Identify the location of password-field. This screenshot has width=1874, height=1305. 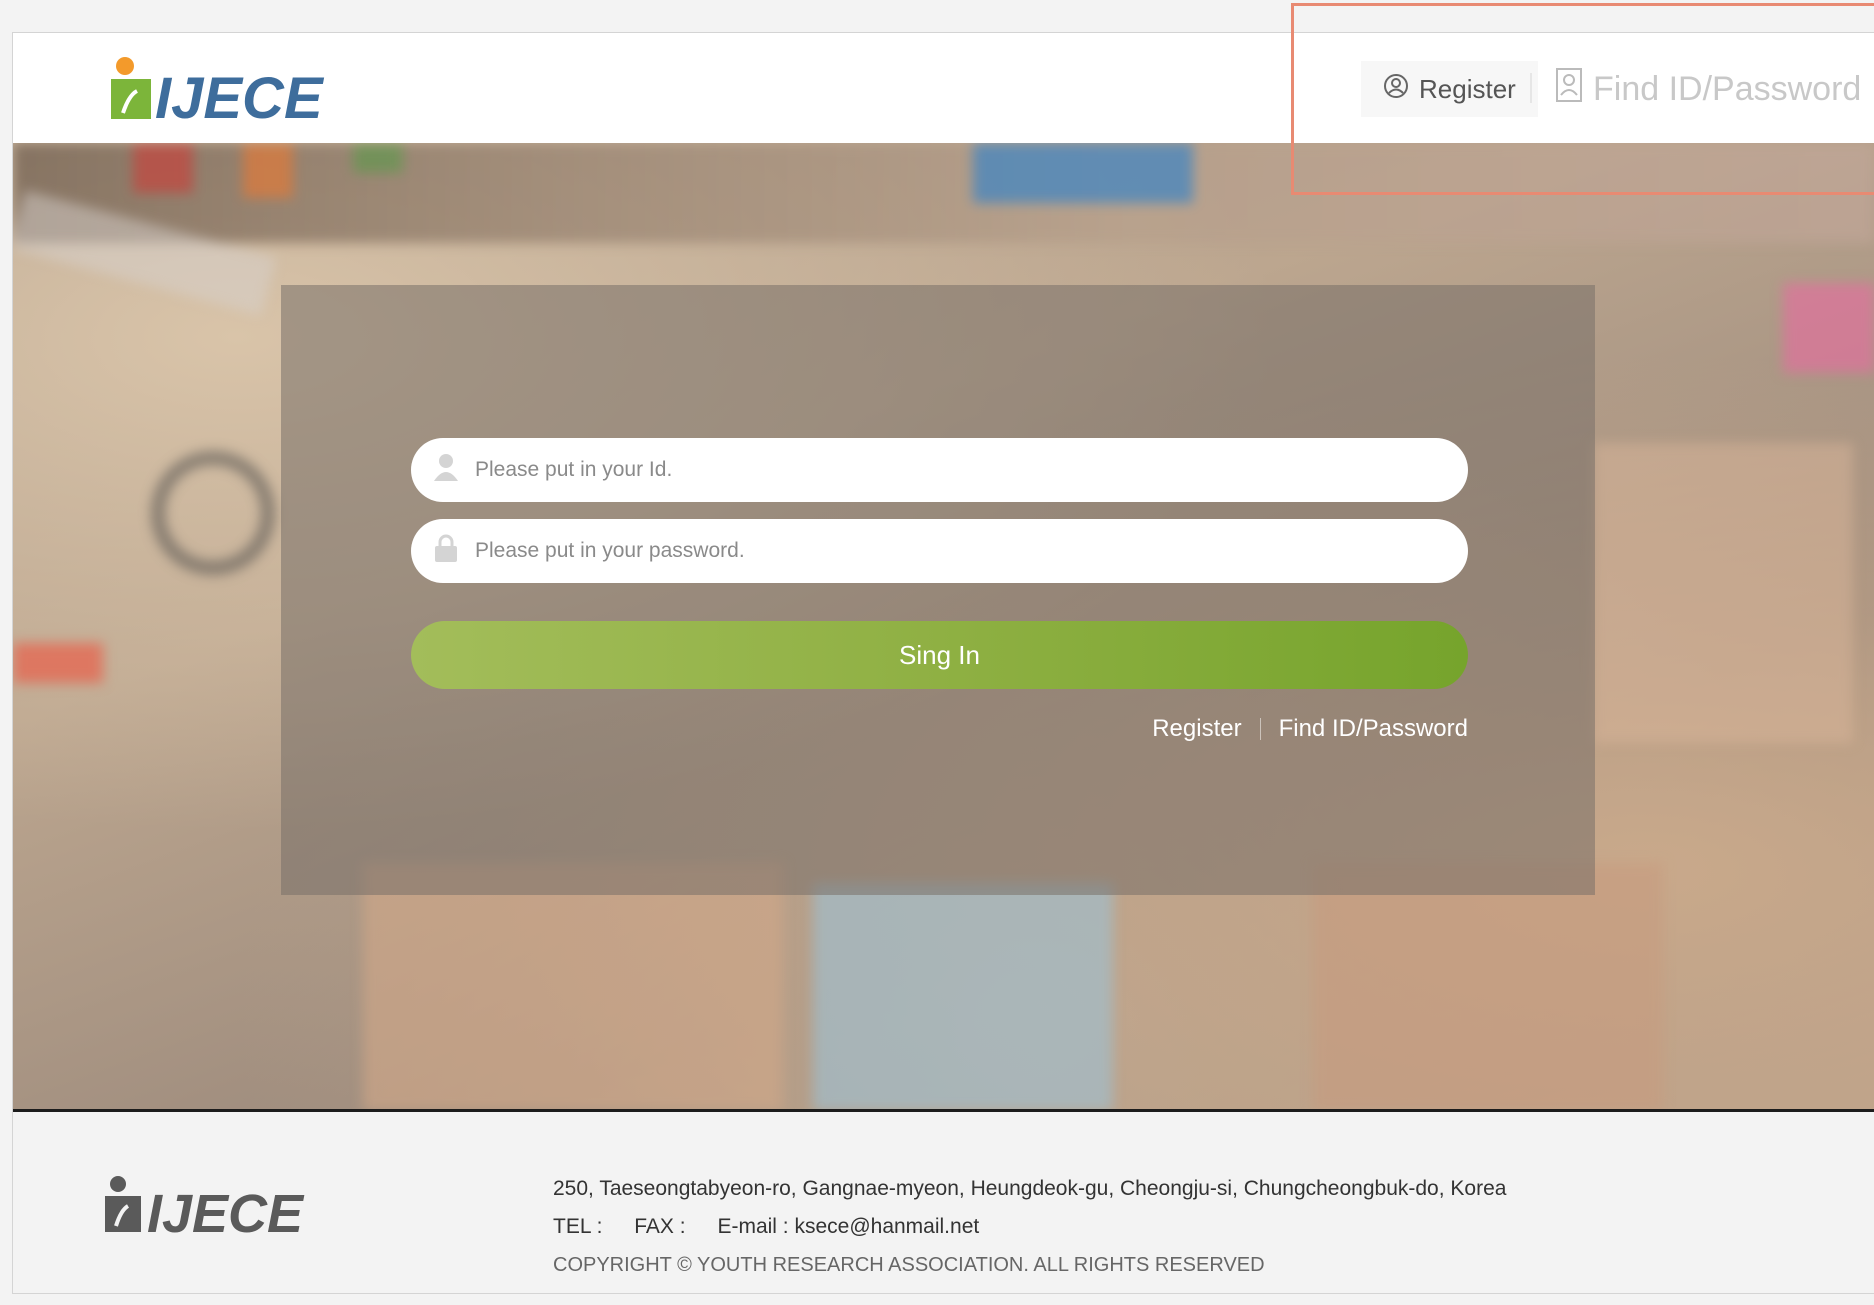
(939, 551).